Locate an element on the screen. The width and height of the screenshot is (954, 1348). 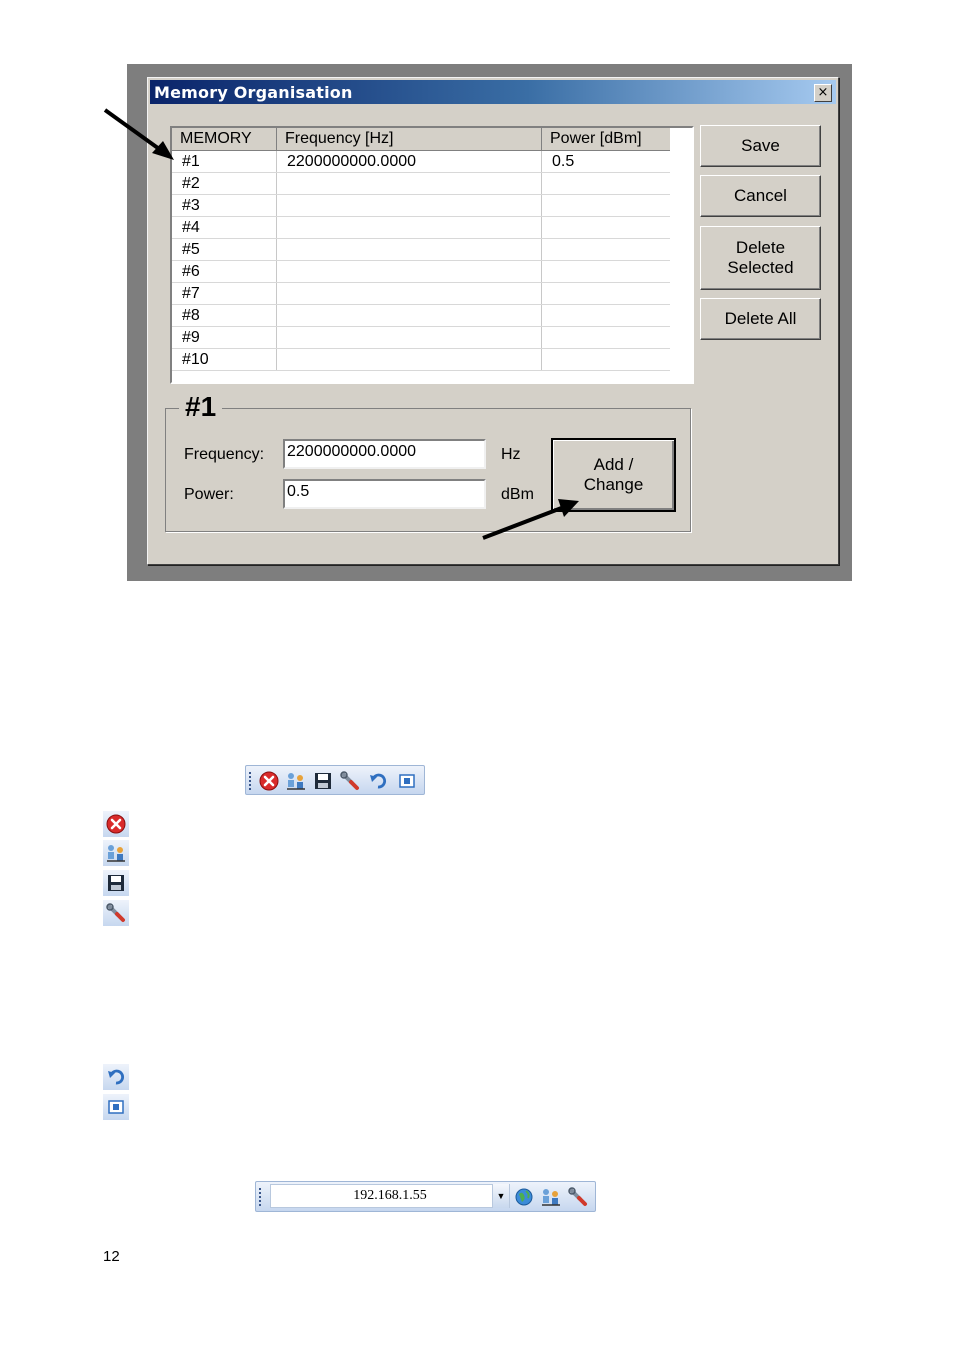
column-header-power: Power [dBm] is located at coordinates (605, 139).